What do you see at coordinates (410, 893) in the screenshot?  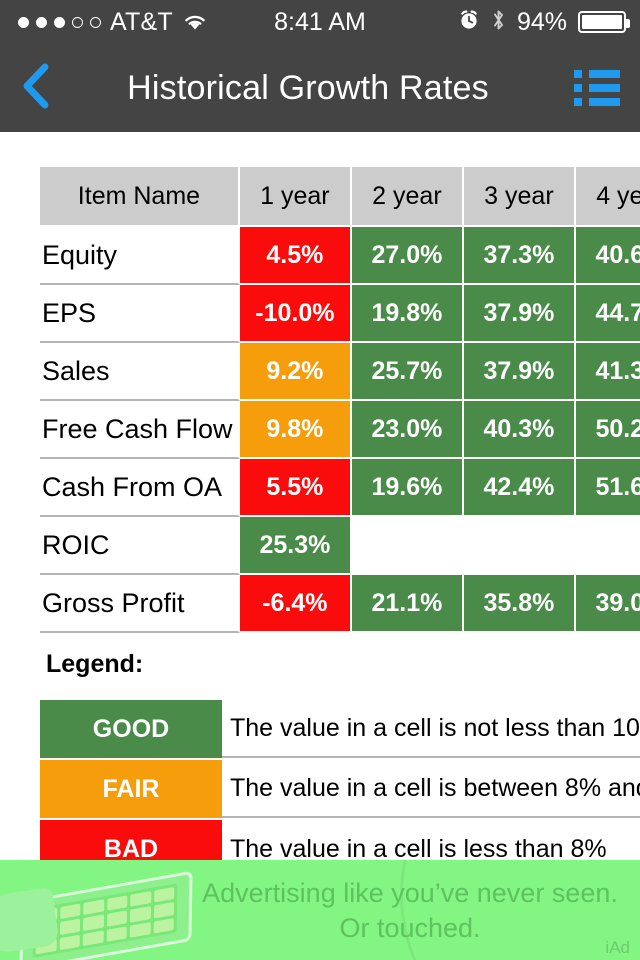 I see `ad-headline-line1: Advertising like you’ve never seen.` at bounding box center [410, 893].